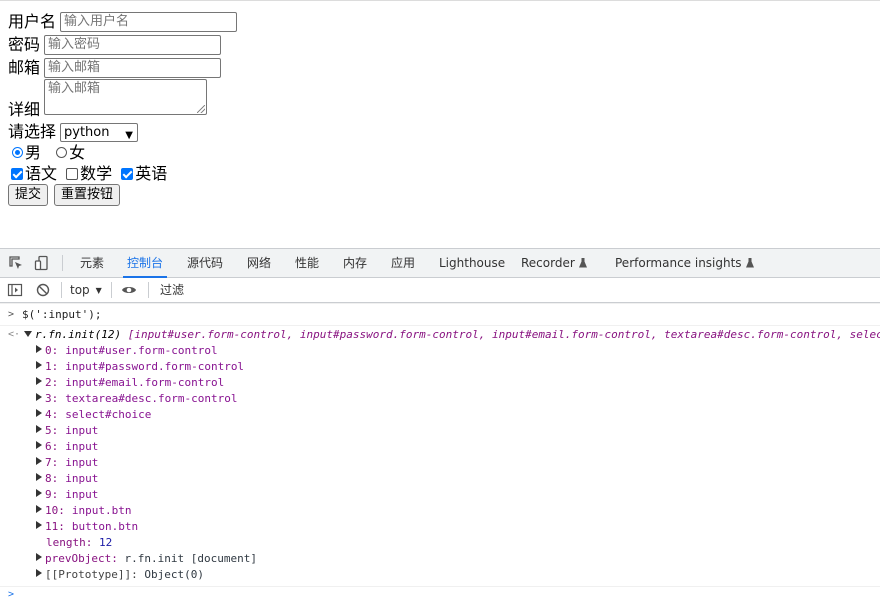 This screenshot has width=880, height=603. What do you see at coordinates (87, 132) in the screenshot?
I see `choice-selected-value: python` at bounding box center [87, 132].